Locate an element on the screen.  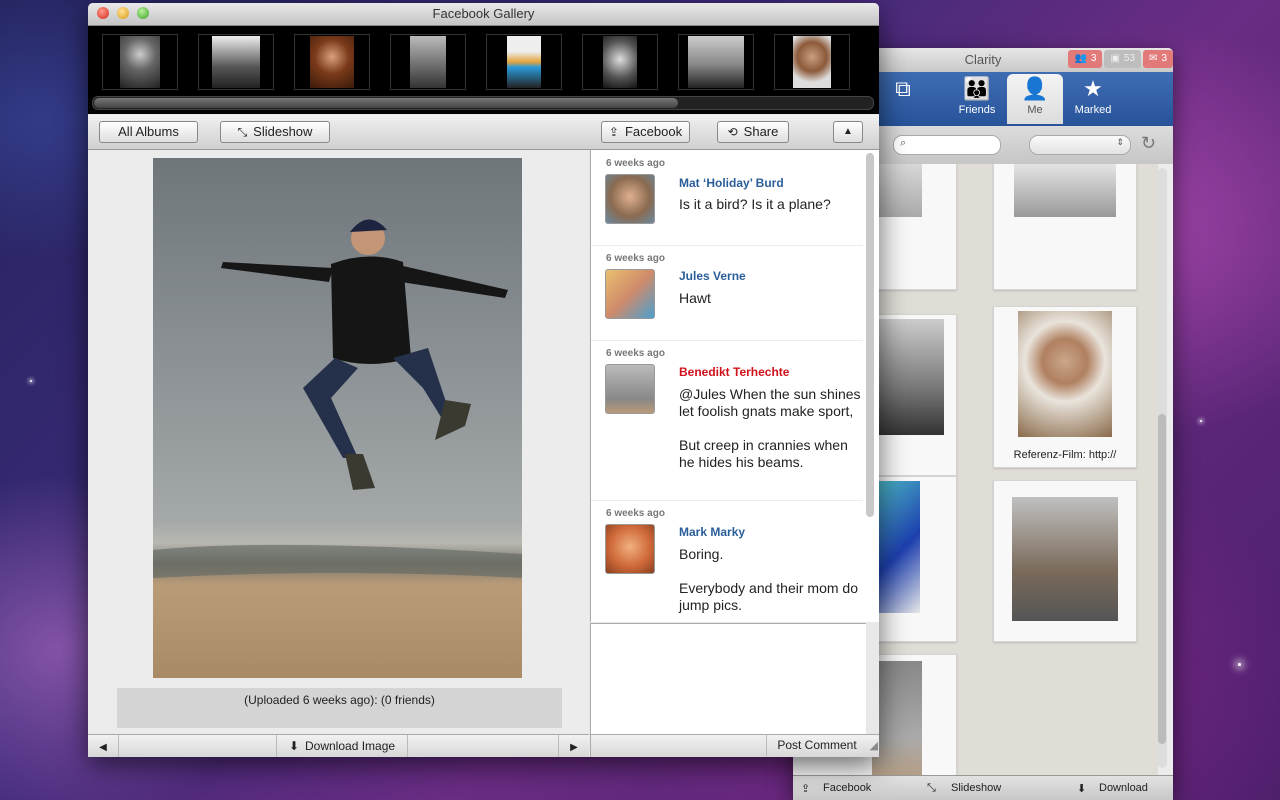
filmstrip-scrollbar is located at coordinates (483, 103).